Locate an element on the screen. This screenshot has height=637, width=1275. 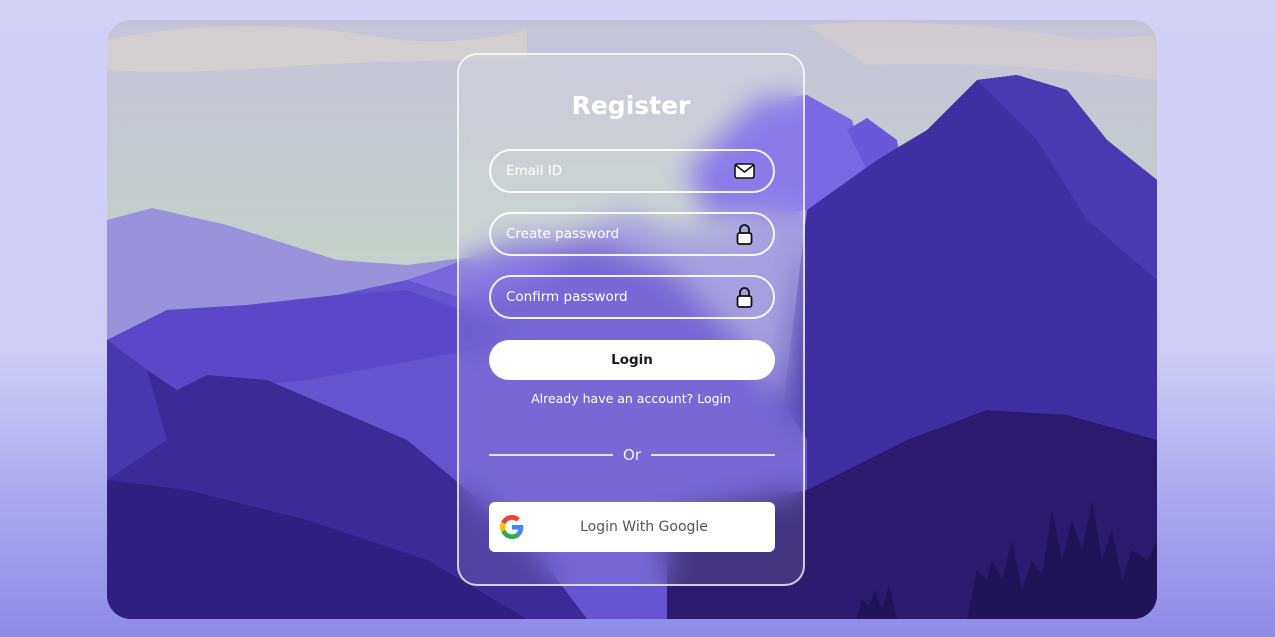
login-button: Login is located at coordinates (632, 360).